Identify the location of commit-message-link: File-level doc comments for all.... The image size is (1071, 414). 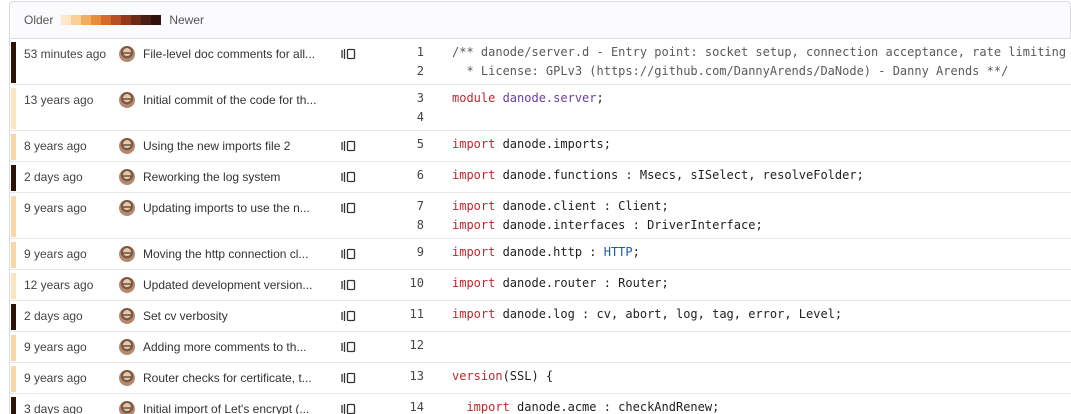
(236, 54).